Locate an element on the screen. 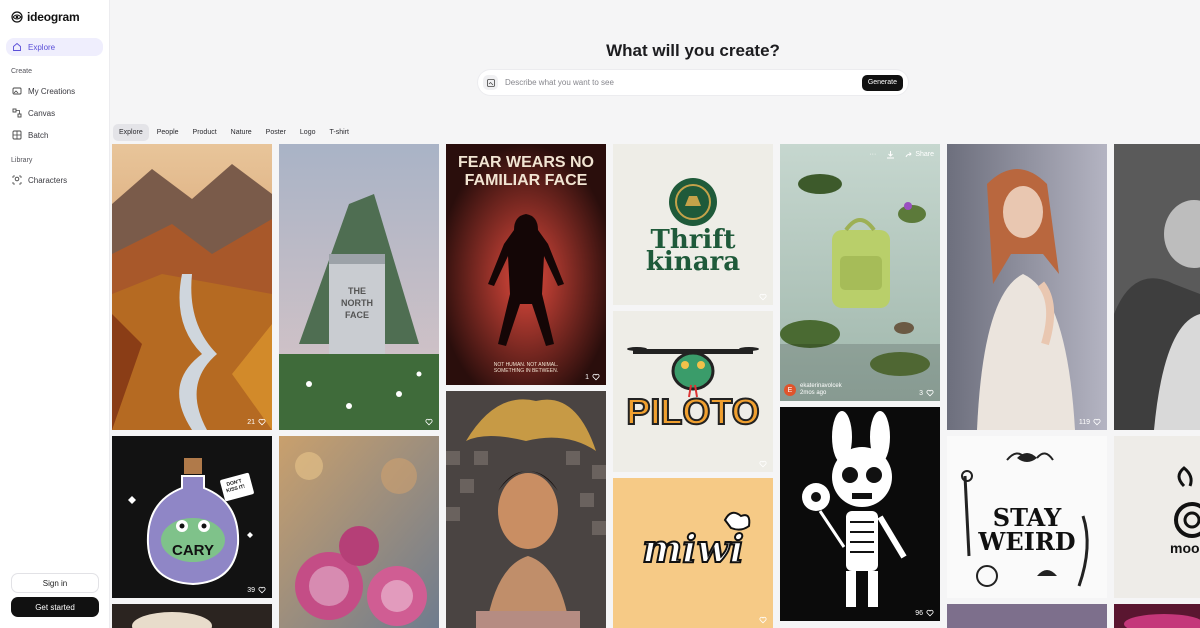 The image size is (1200, 628). tab-nature: Nature is located at coordinates (241, 132).